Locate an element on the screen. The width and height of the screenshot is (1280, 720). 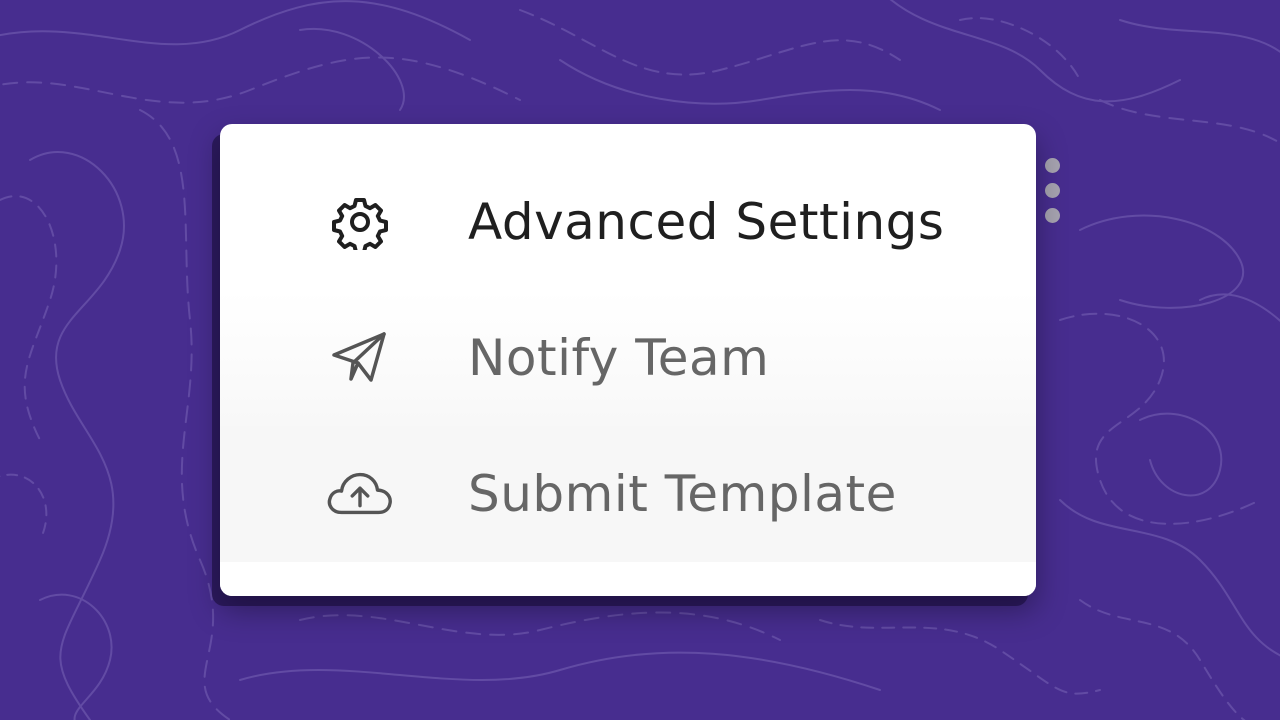
cloud-upload-icon is located at coordinates (360, 494).